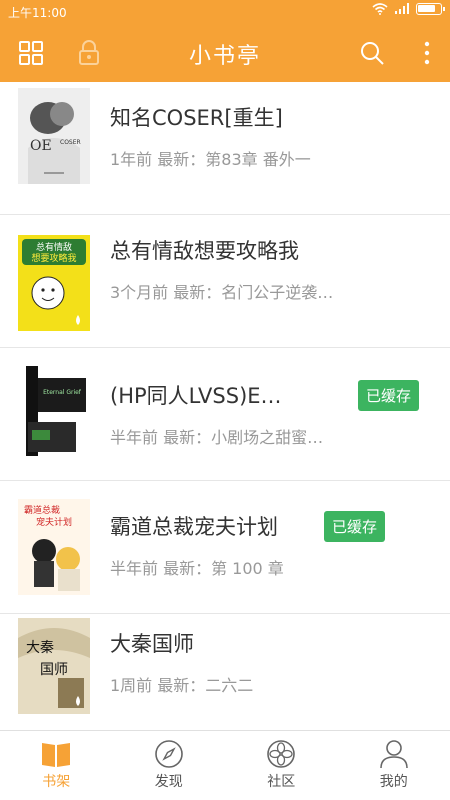  I want to click on book-update-info: 1年前 最新：第83章 番外一, so click(210, 159).